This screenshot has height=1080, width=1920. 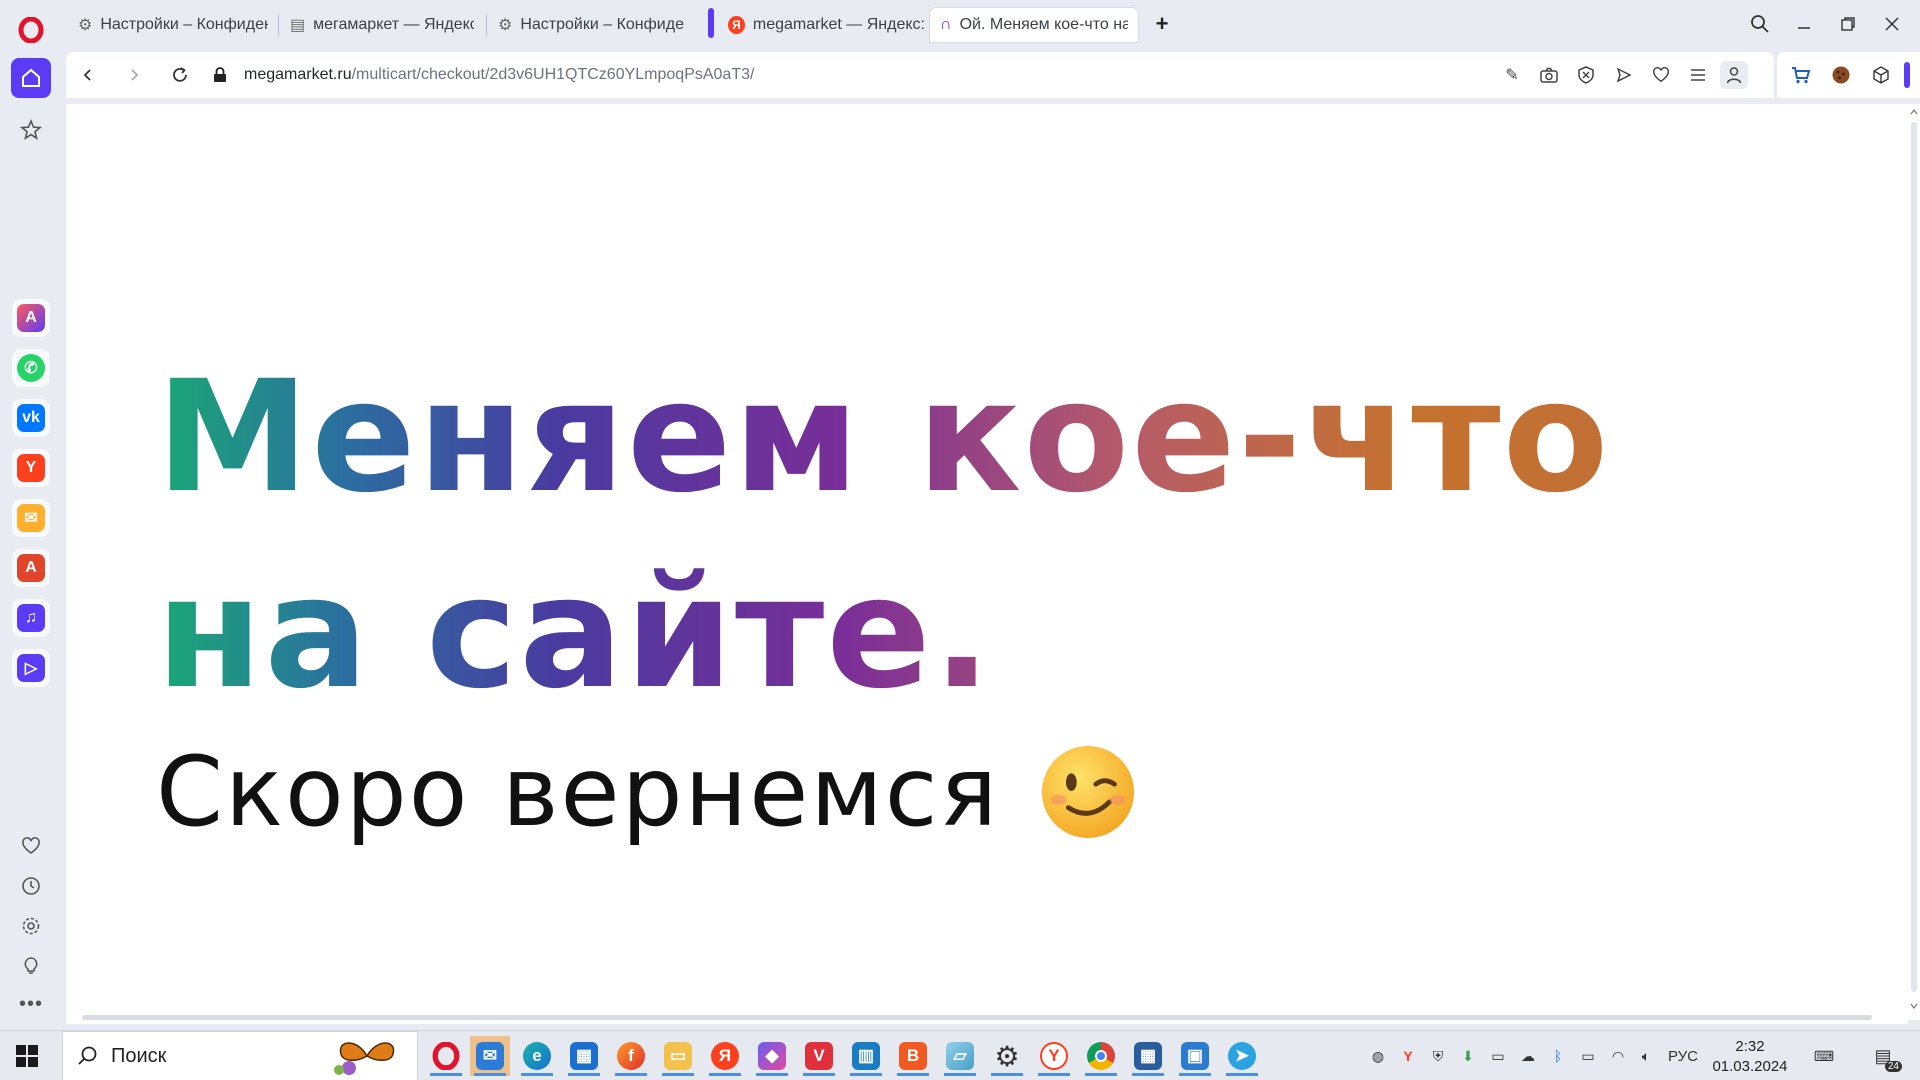 I want to click on tray-onedrive: ☁, so click(x=1528, y=1056).